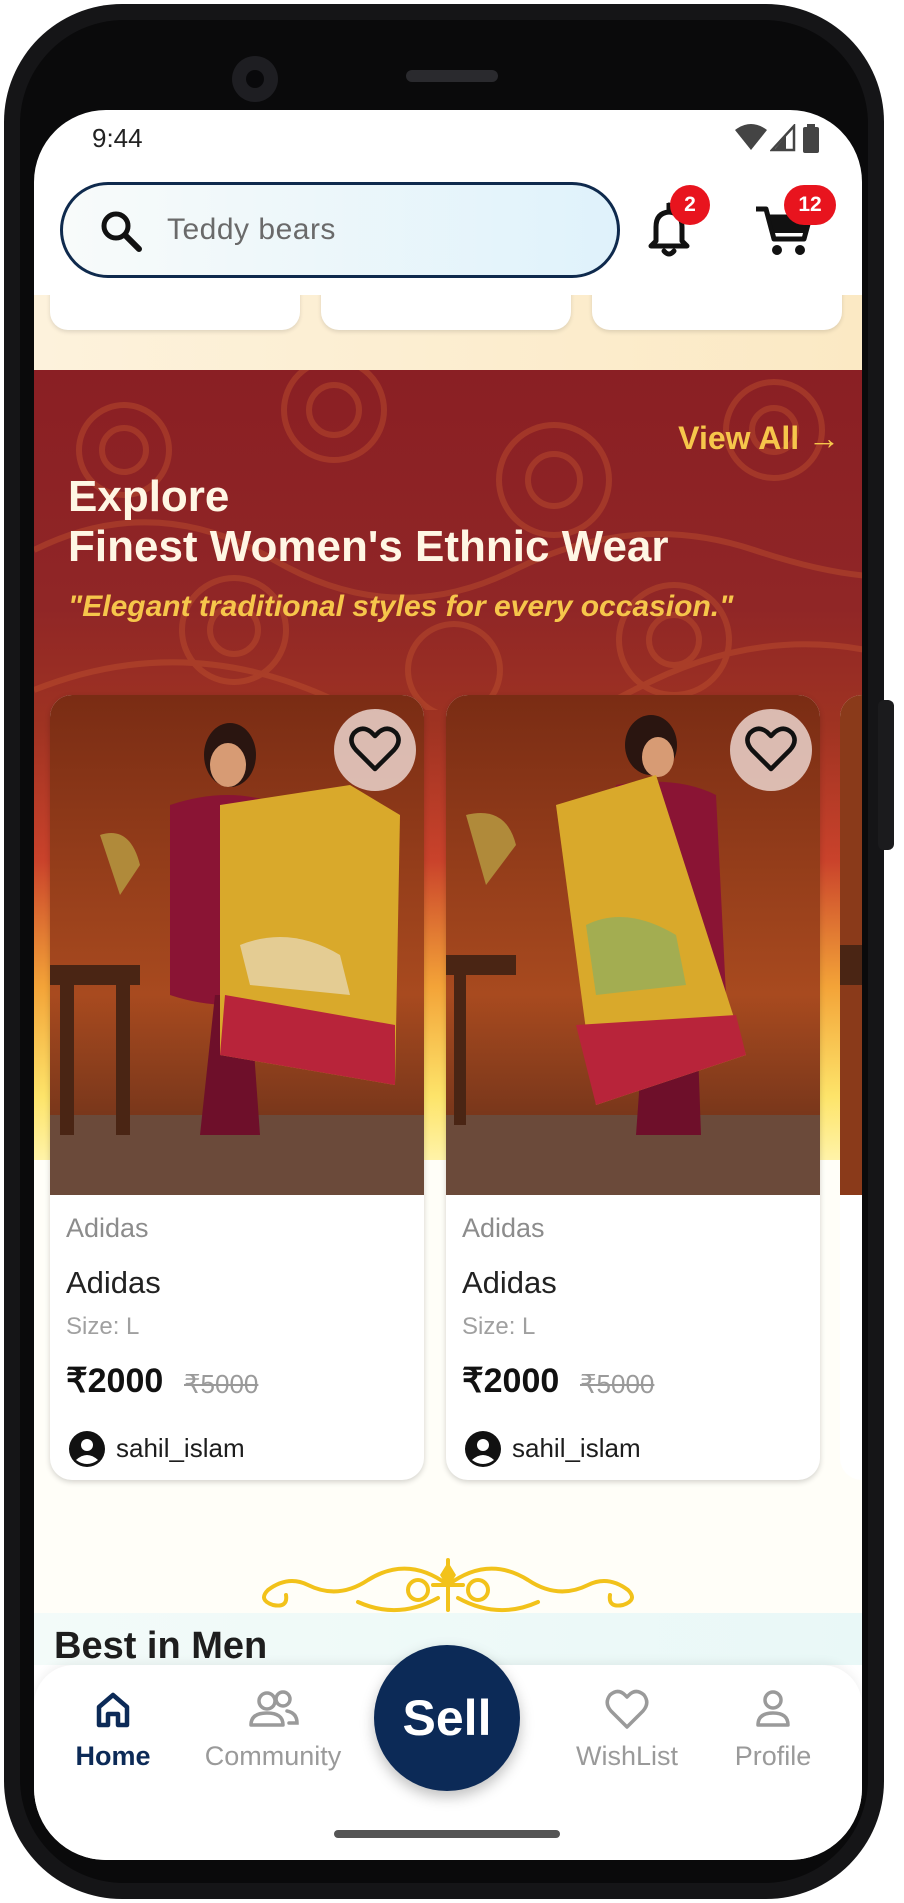 The height and width of the screenshot is (1903, 904). I want to click on profile-icon, so click(773, 1708).